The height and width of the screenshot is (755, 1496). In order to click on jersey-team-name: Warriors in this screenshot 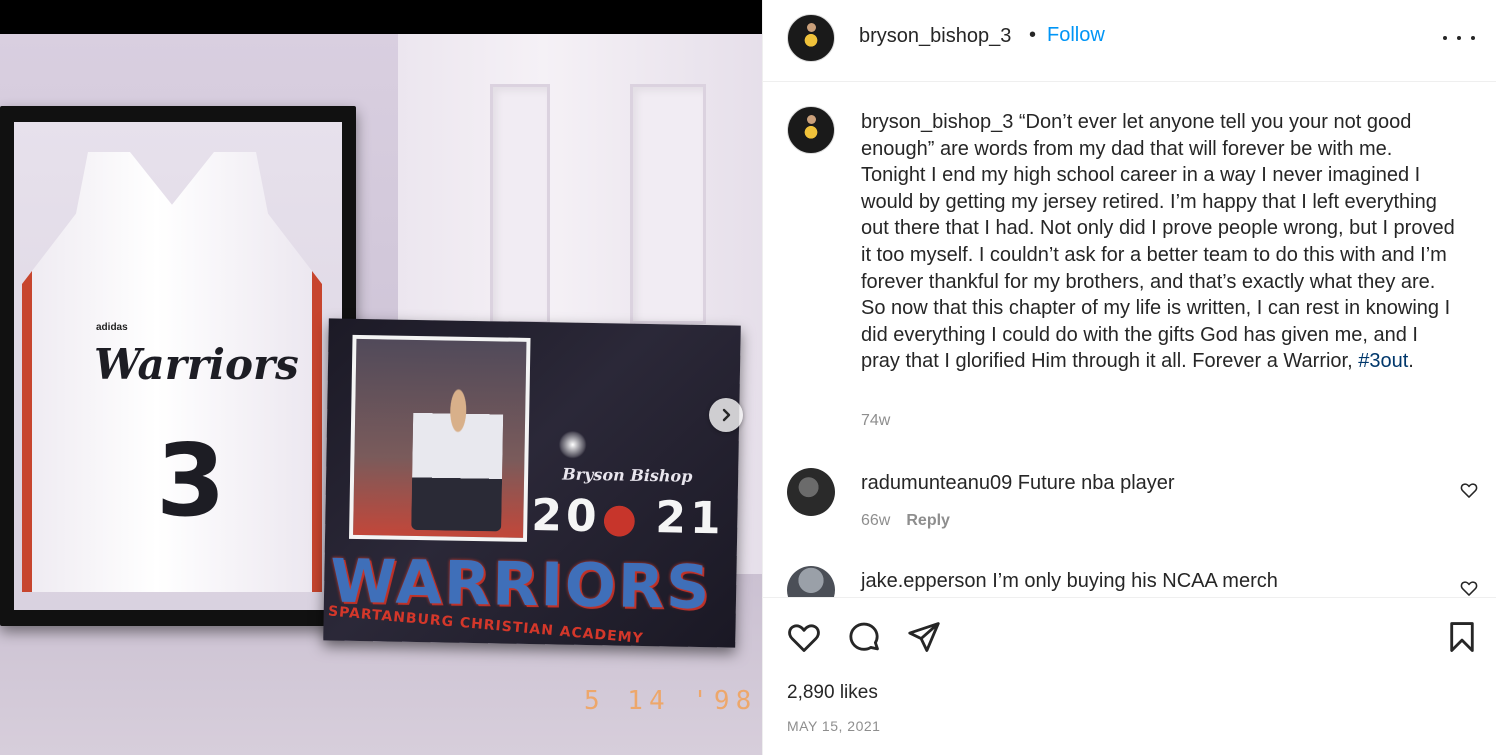, I will do `click(196, 364)`.